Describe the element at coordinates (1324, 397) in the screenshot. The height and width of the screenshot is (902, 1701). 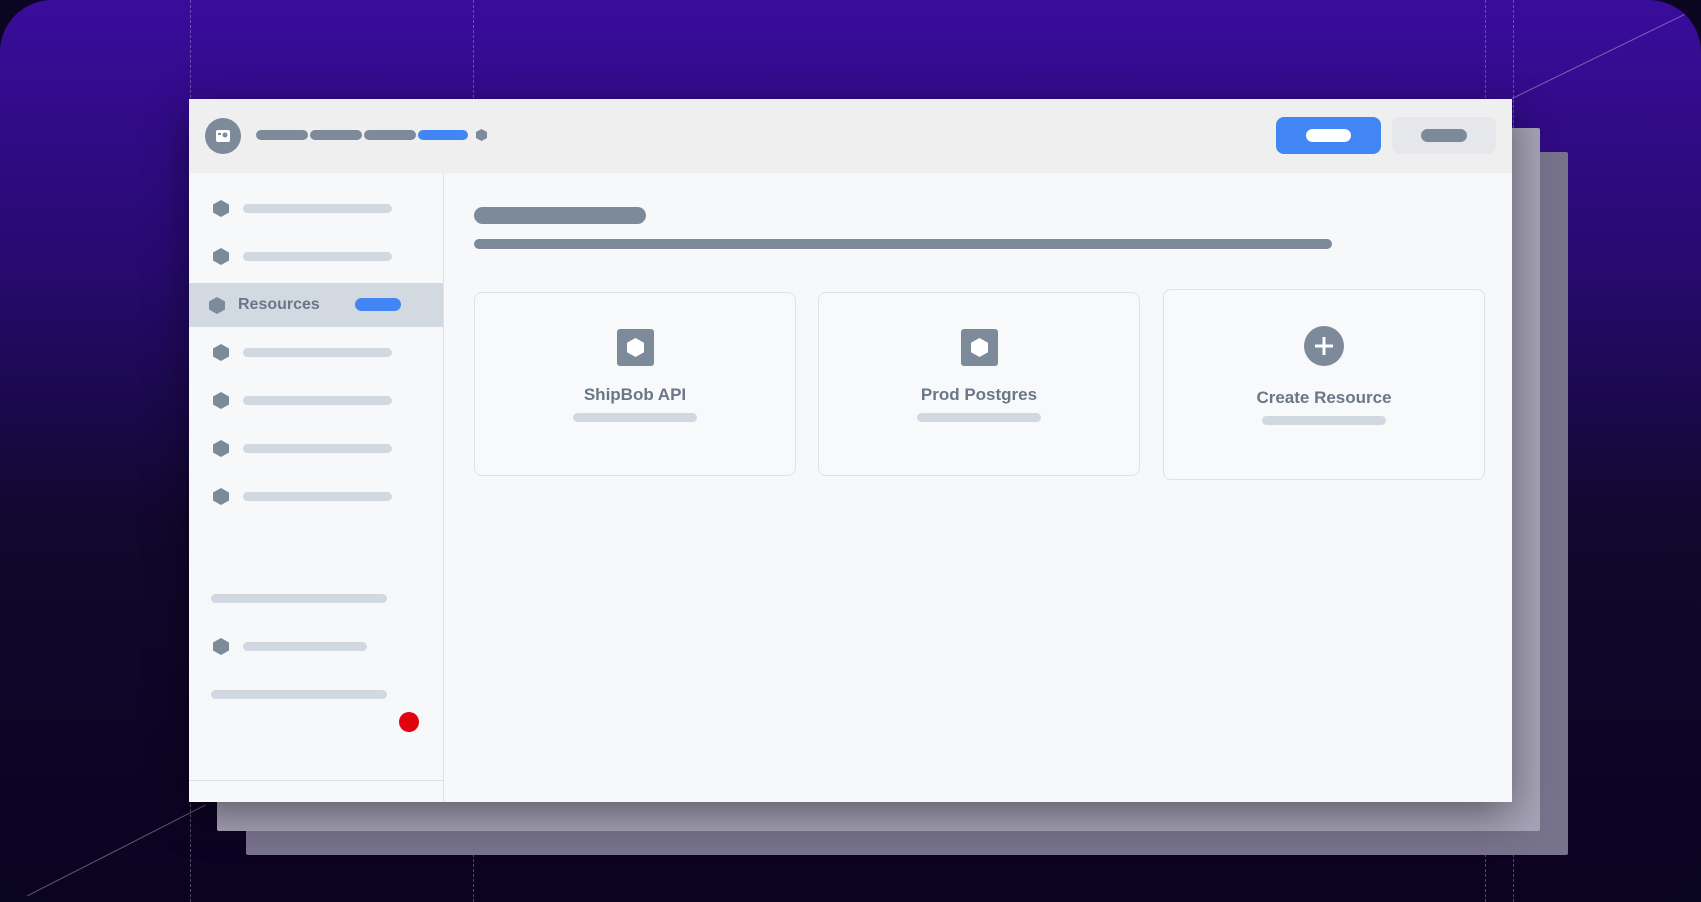
I see `card-title: Create Resource` at that location.